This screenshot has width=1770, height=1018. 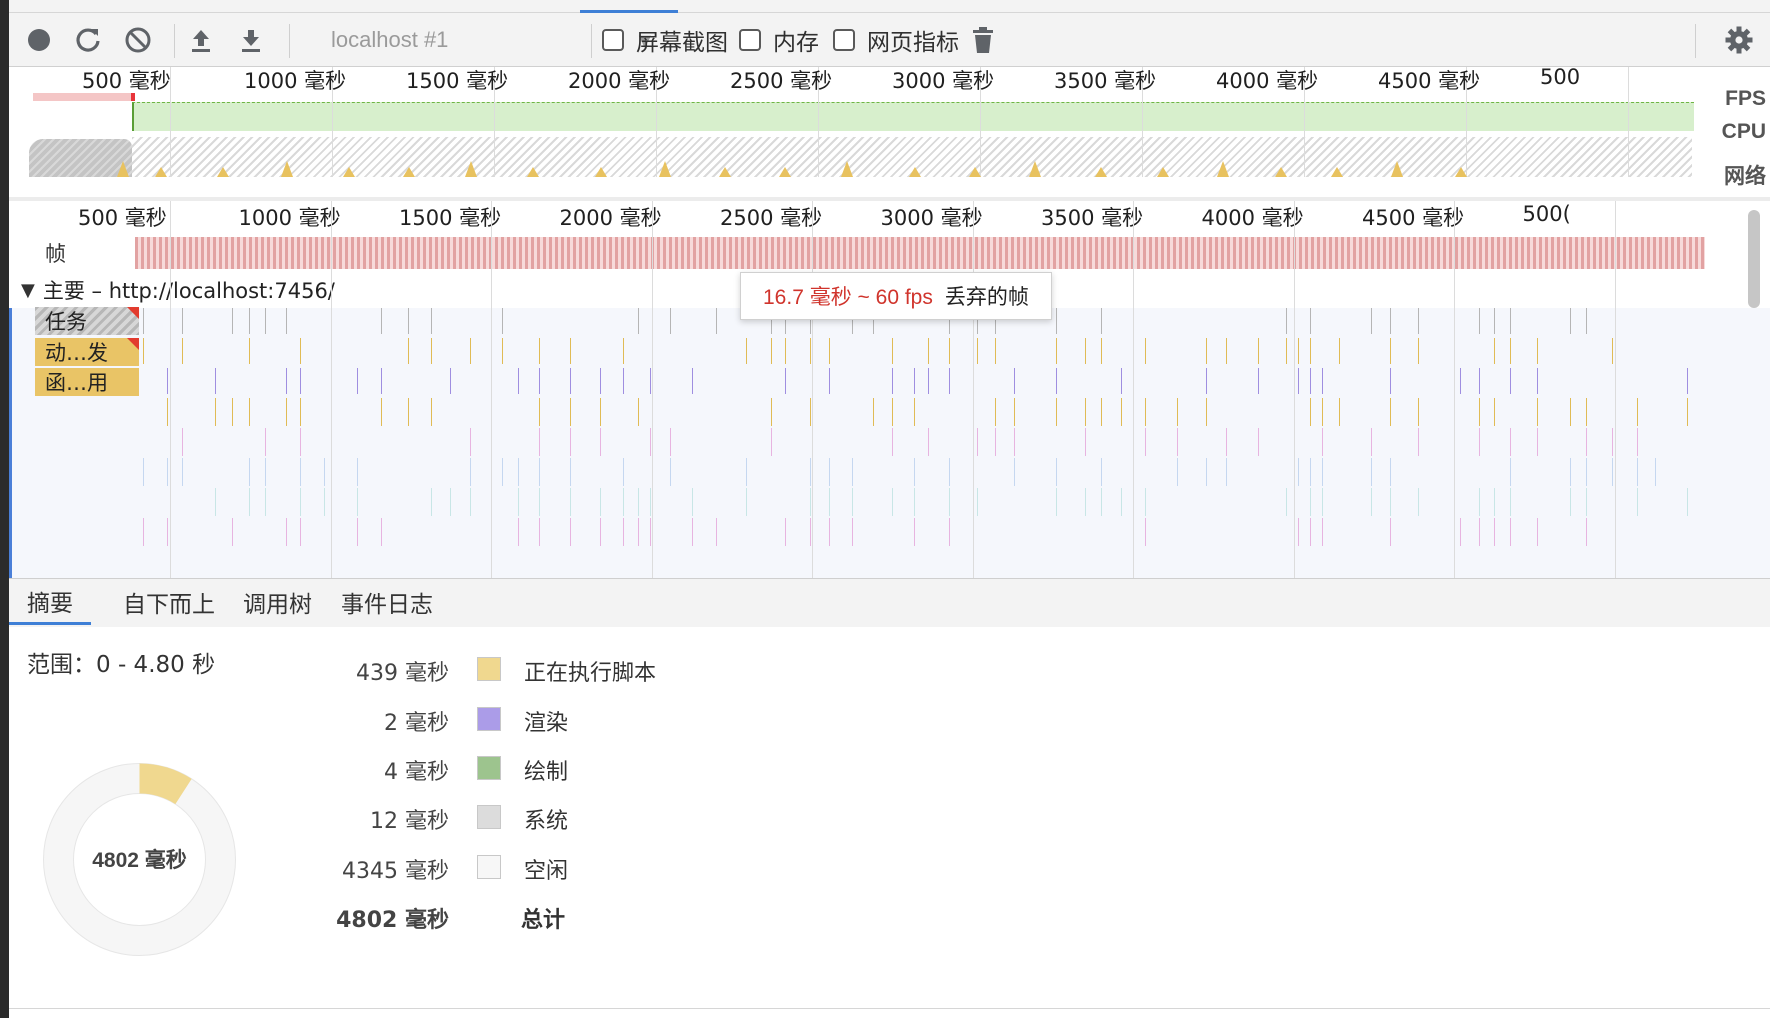 I want to click on tab-summary: 摘要, so click(x=50, y=602).